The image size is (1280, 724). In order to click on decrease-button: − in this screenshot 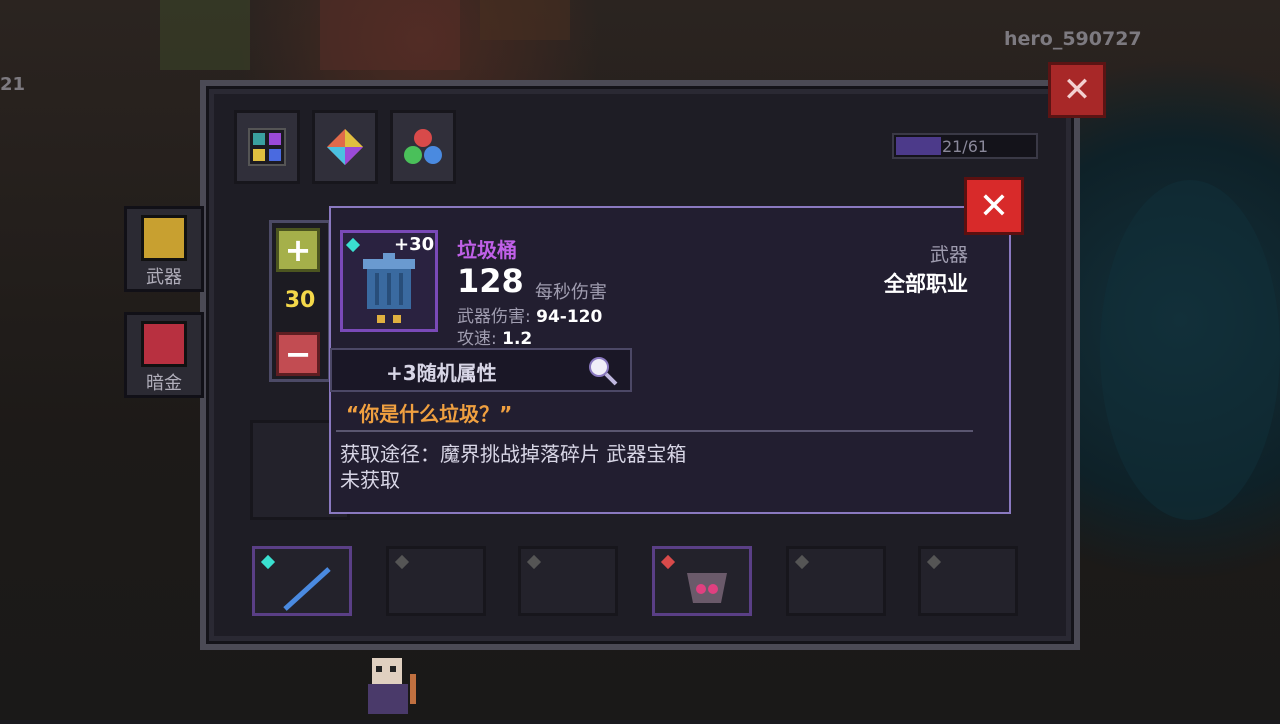, I will do `click(298, 354)`.